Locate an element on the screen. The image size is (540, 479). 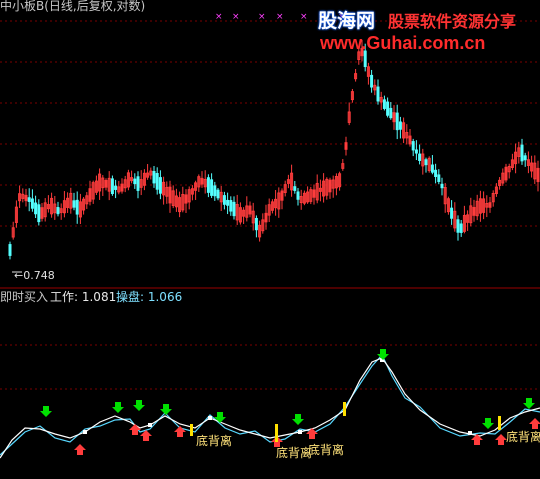
watermark-logo: 股海网 股票软件资源分享 www.Guhai.com.cn is located at coordinates (429, 30).